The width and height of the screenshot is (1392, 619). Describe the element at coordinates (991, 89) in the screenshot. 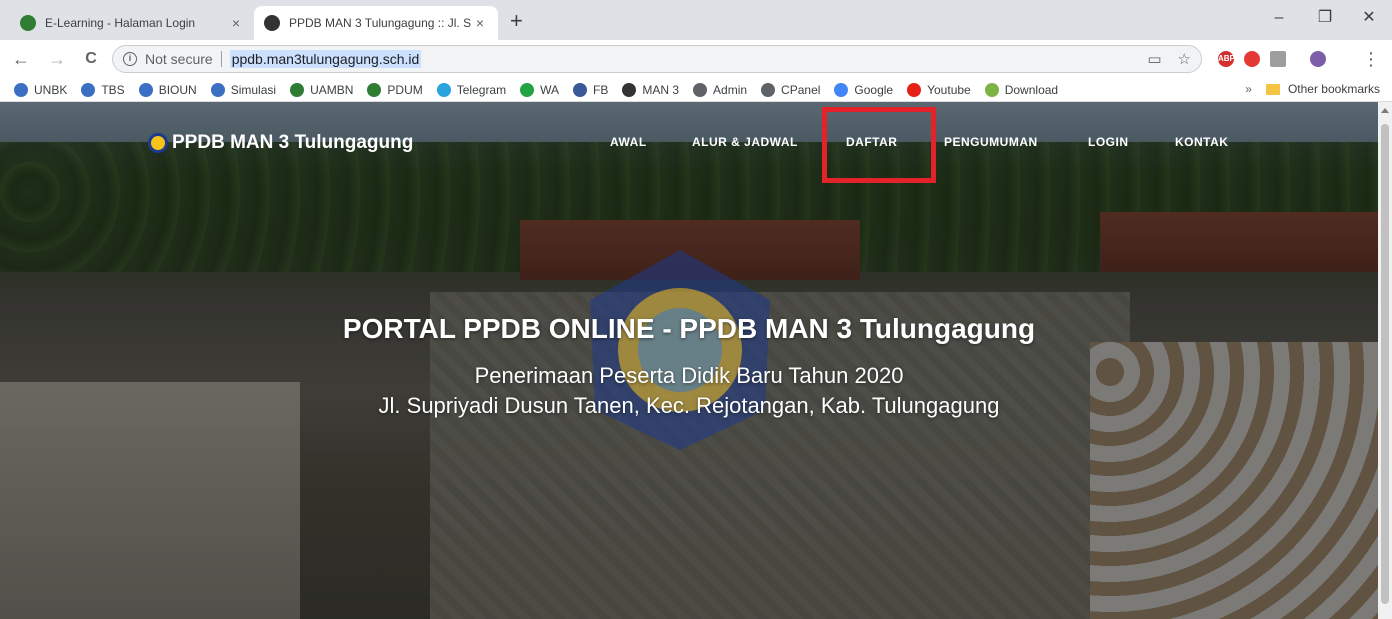

I see `download-arrow-icon` at that location.